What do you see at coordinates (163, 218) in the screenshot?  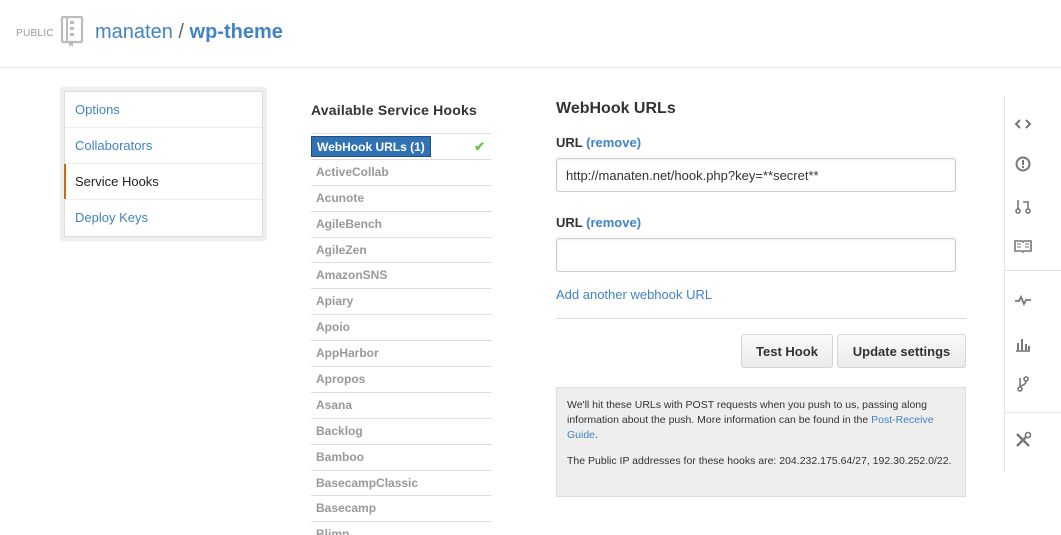 I see `menu-item-deploy-keys: Deploy Keys` at bounding box center [163, 218].